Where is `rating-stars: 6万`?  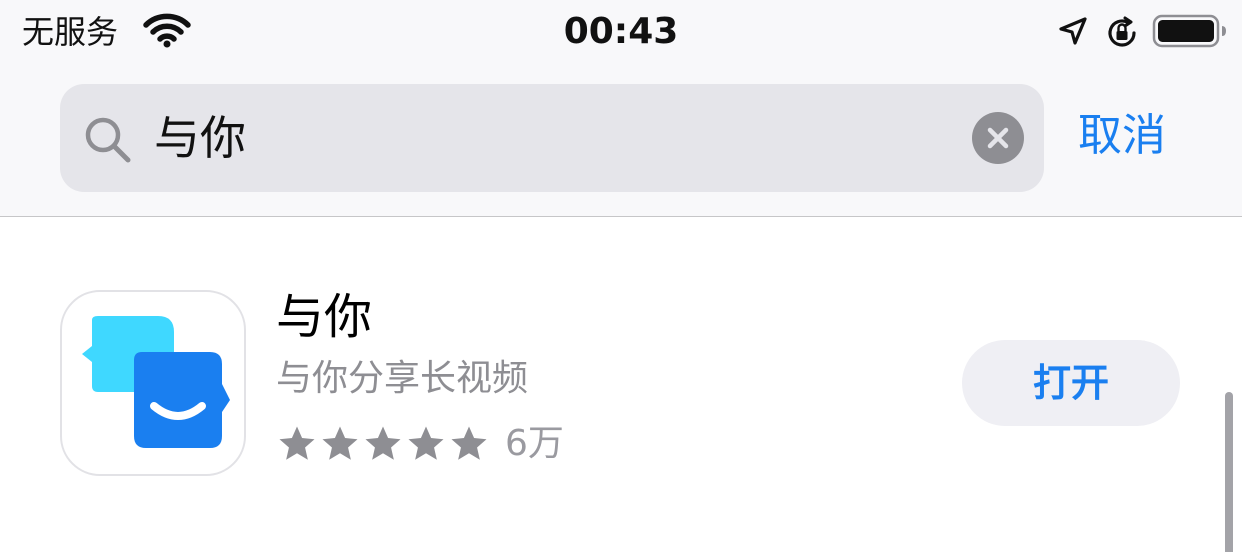
rating-stars: 6万 is located at coordinates (420, 444).